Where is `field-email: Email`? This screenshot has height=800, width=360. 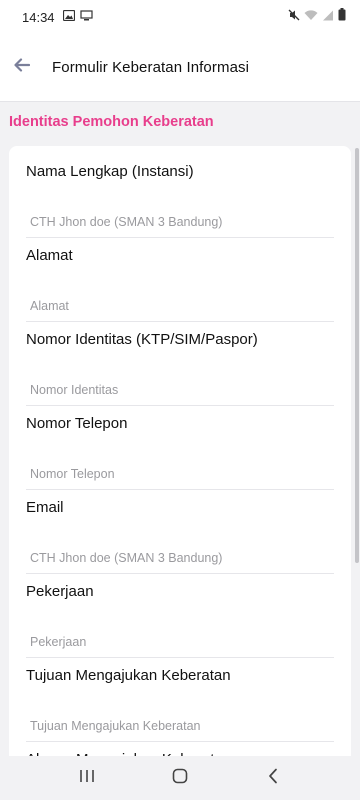 field-email: Email is located at coordinates (180, 528).